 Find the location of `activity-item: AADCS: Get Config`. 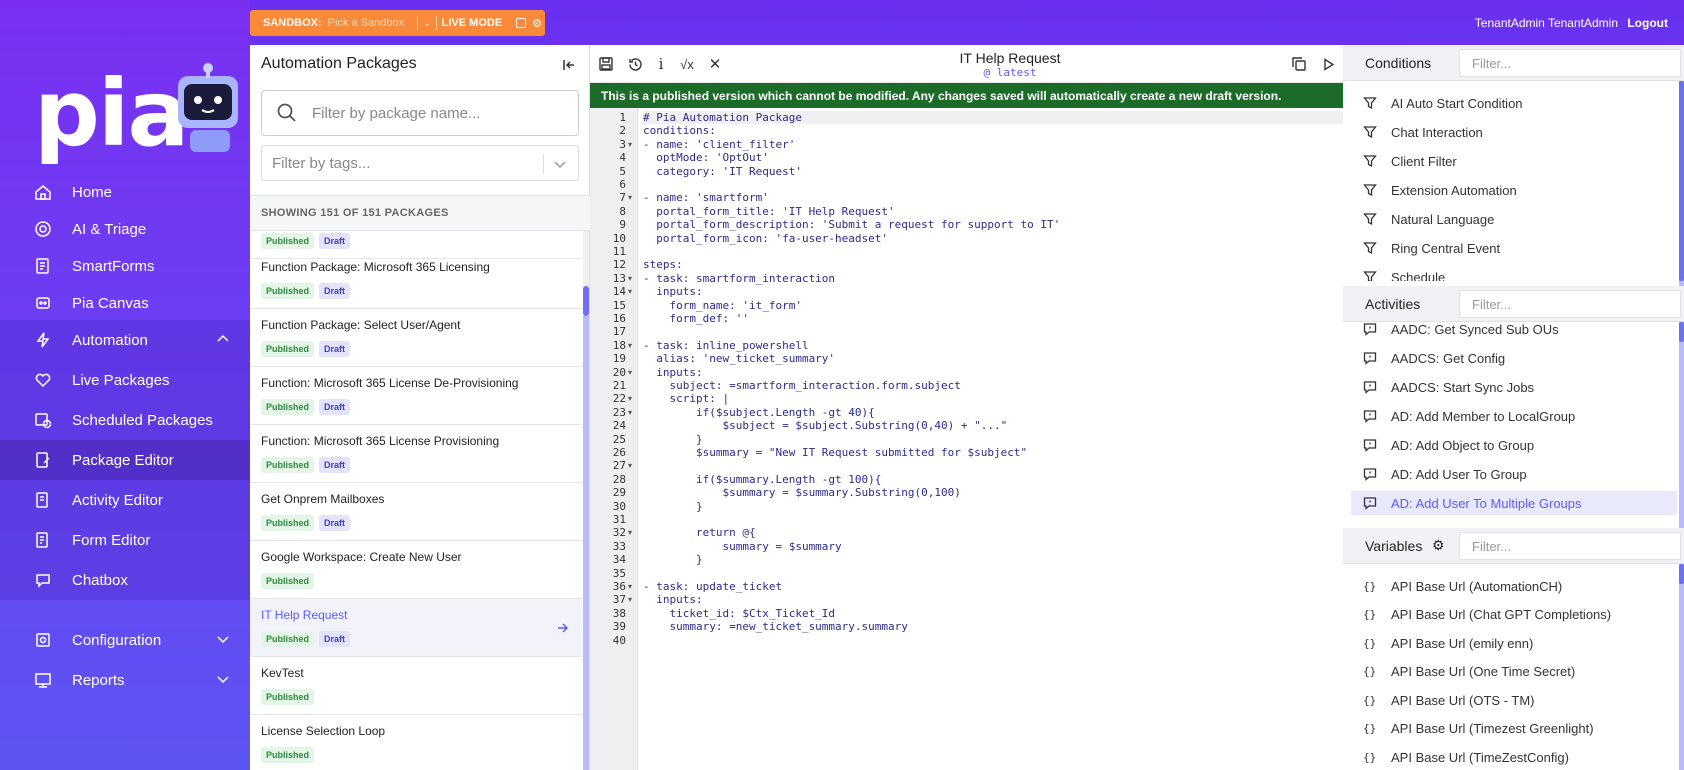

activity-item: AADCS: Get Config is located at coordinates (1513, 358).